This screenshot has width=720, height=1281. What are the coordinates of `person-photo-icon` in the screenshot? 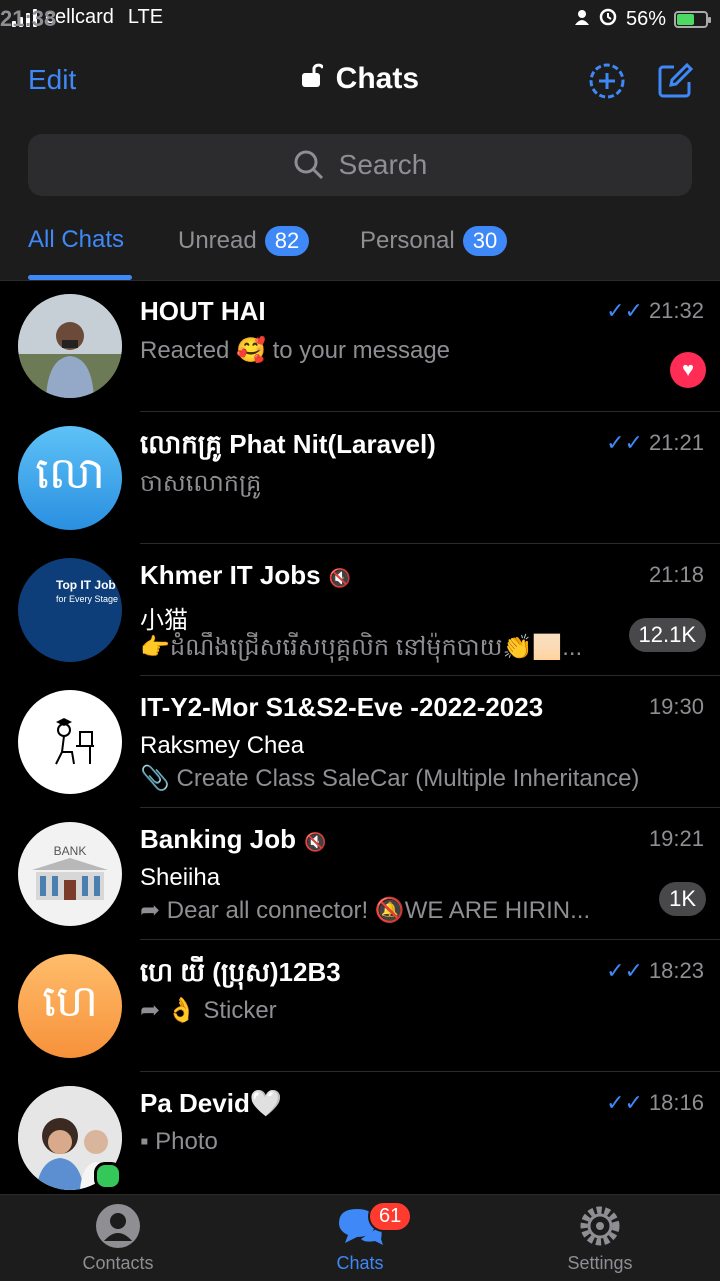 It's located at (70, 346).